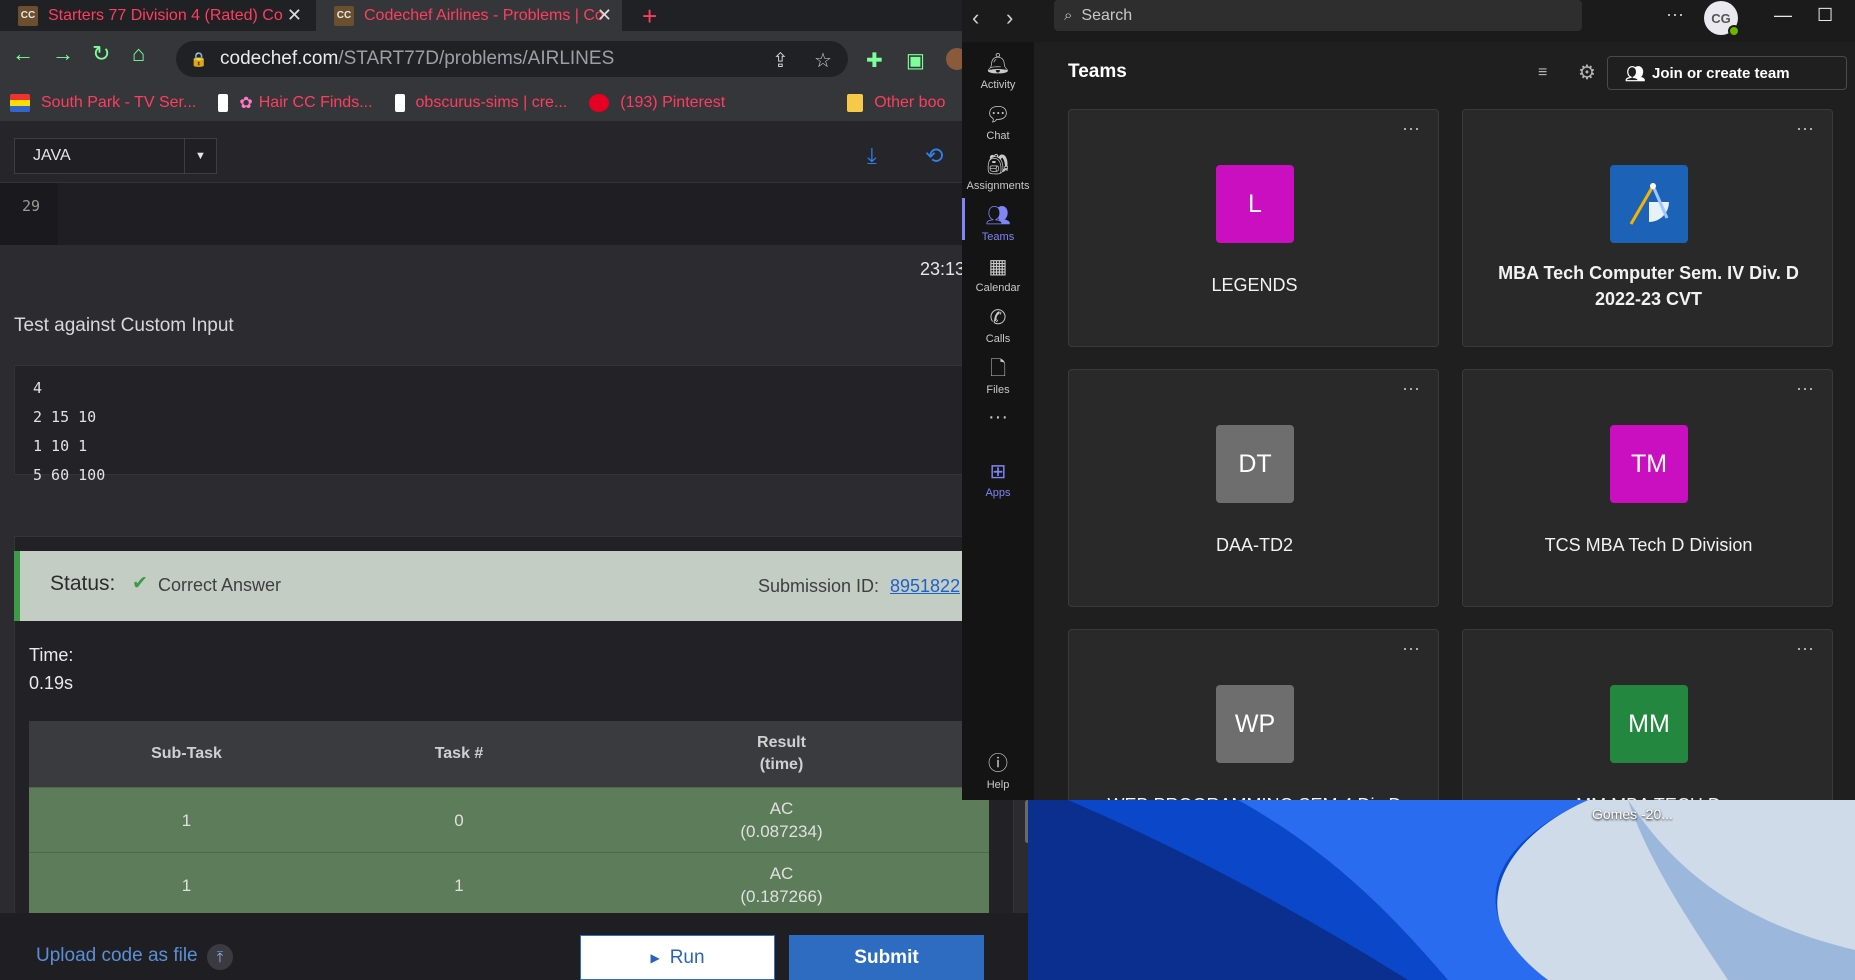  I want to click on column-header: Sub-Task, so click(186, 753).